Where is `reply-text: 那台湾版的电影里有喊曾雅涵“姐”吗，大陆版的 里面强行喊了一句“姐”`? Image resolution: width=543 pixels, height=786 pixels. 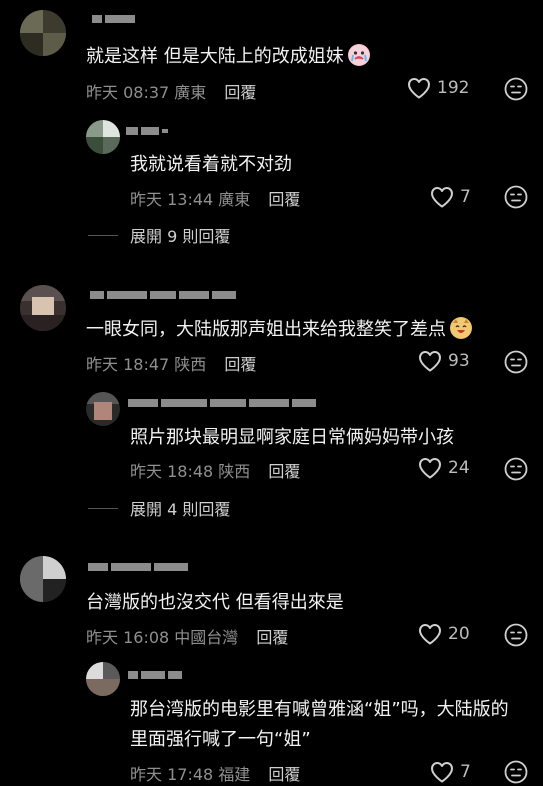 reply-text: 那台湾版的电影里有喊曾雅涵“姐”吗，大陆版的 里面强行喊了一句“姐” is located at coordinates (319, 724).